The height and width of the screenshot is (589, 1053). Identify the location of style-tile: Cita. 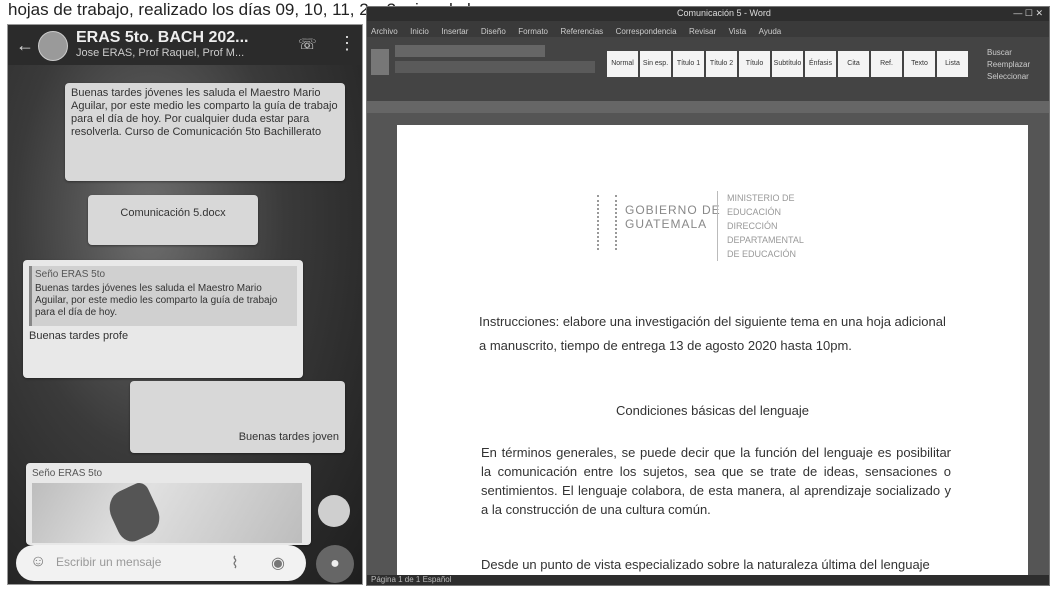
(853, 64).